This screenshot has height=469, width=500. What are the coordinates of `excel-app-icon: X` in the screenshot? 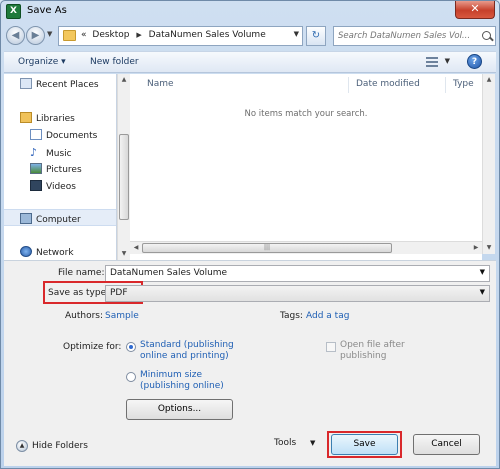 It's located at (13, 11).